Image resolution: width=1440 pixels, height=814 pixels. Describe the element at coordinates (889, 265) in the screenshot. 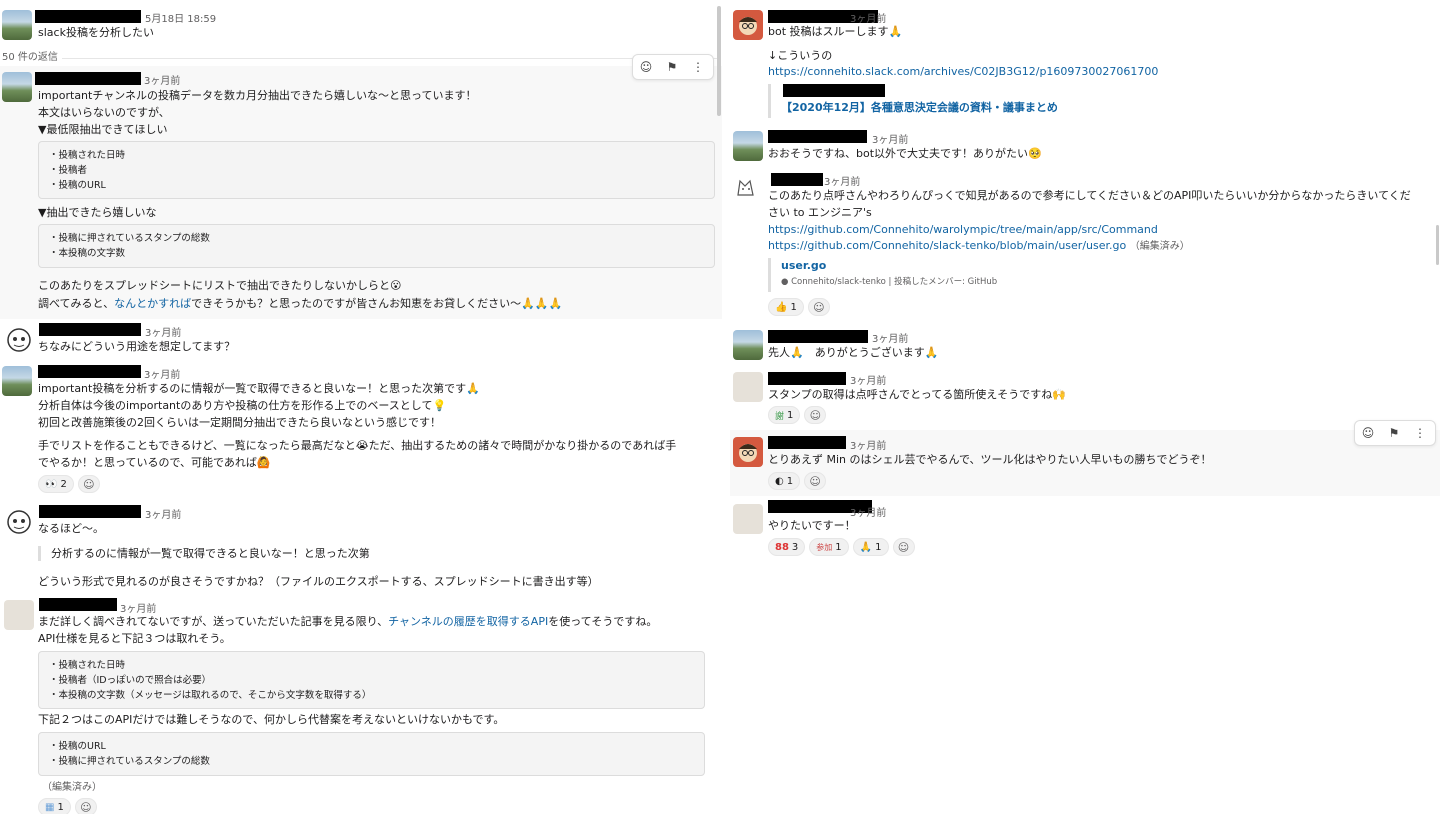

I see `unfurl-title: user.go` at that location.